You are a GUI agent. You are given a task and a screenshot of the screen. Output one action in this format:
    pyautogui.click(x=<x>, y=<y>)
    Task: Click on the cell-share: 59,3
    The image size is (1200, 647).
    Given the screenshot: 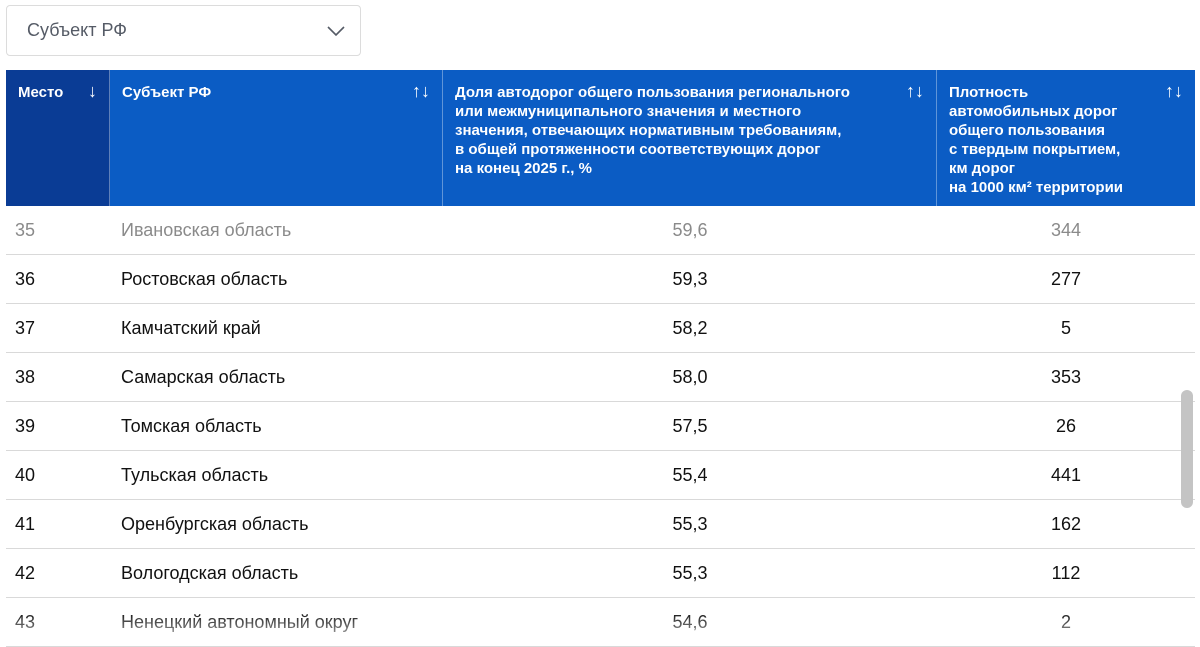 What is the action you would take?
    pyautogui.click(x=690, y=278)
    